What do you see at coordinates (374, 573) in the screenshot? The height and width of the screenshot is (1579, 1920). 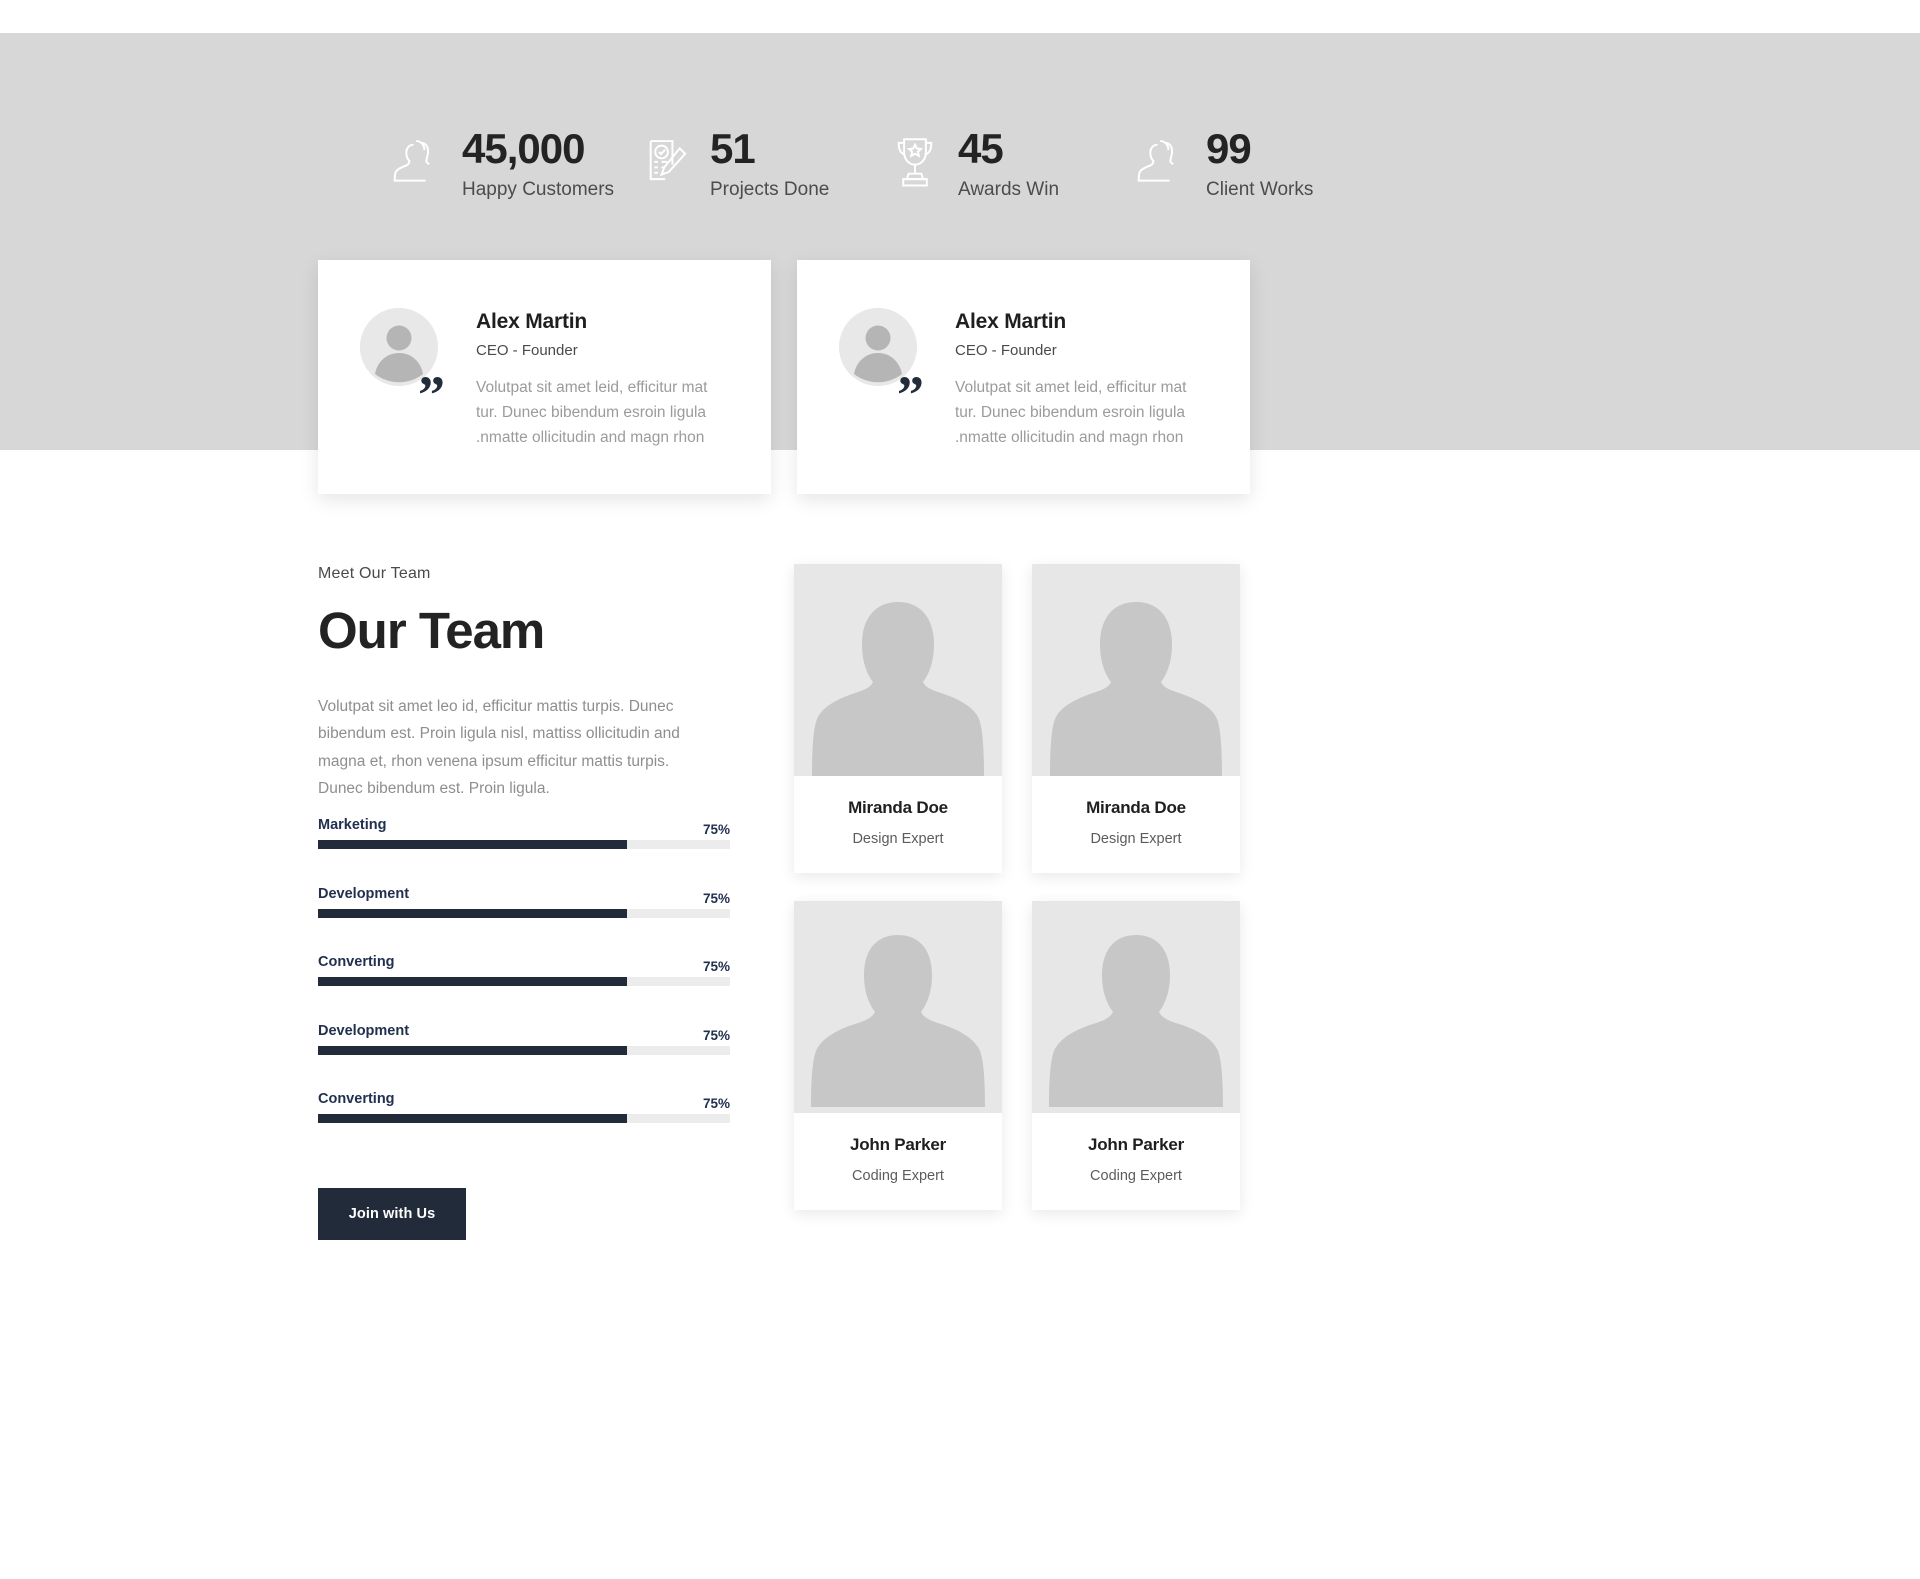 I see `section-eyebrow: Meet Our Team` at bounding box center [374, 573].